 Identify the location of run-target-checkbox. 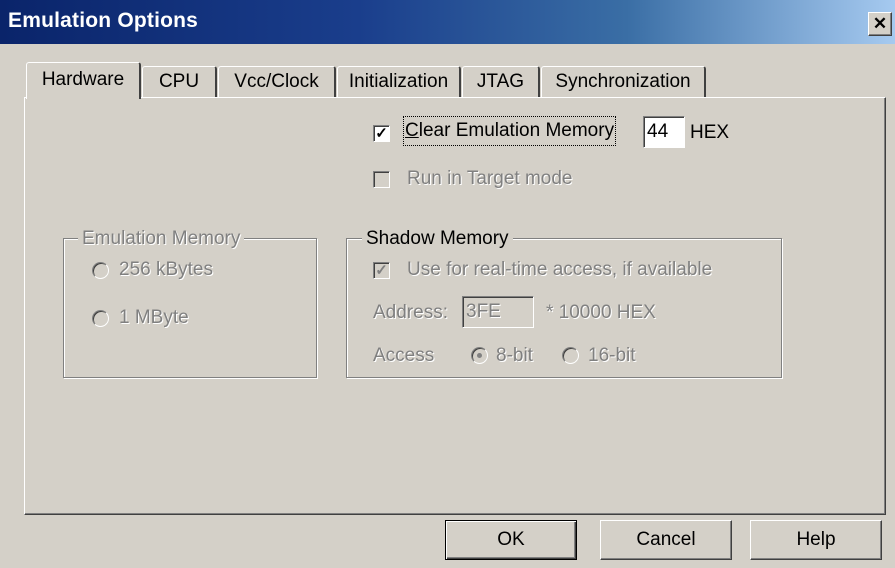
(381, 179).